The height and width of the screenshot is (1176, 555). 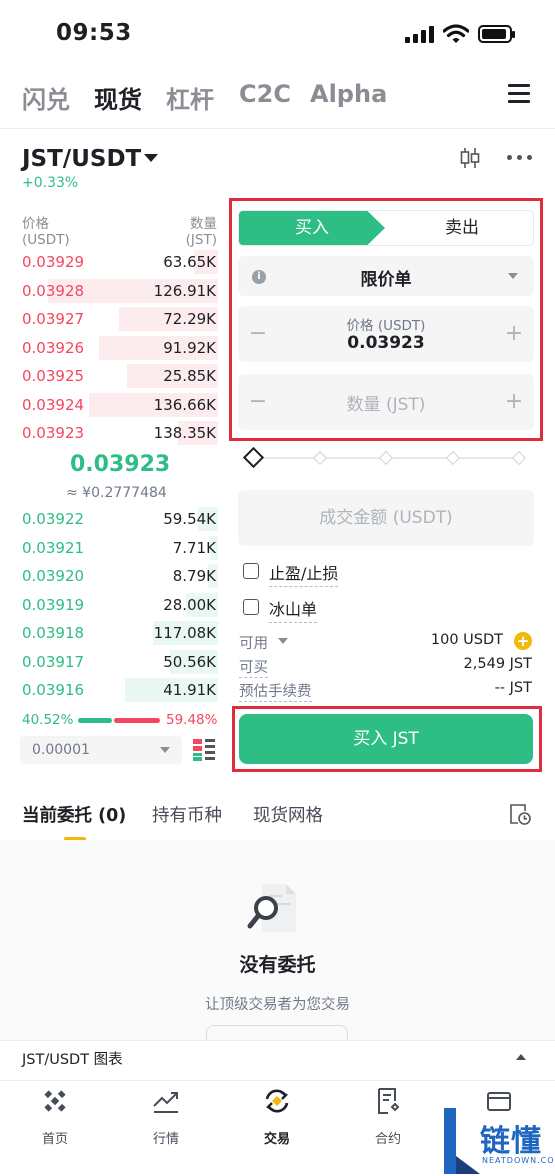 I want to click on iceberg-option: 冰山单, so click(x=288, y=609).